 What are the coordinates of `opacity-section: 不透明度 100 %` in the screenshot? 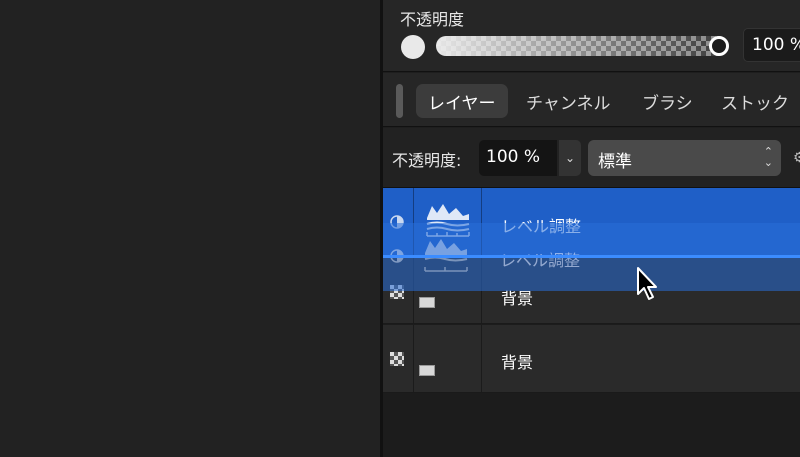 It's located at (591, 36).